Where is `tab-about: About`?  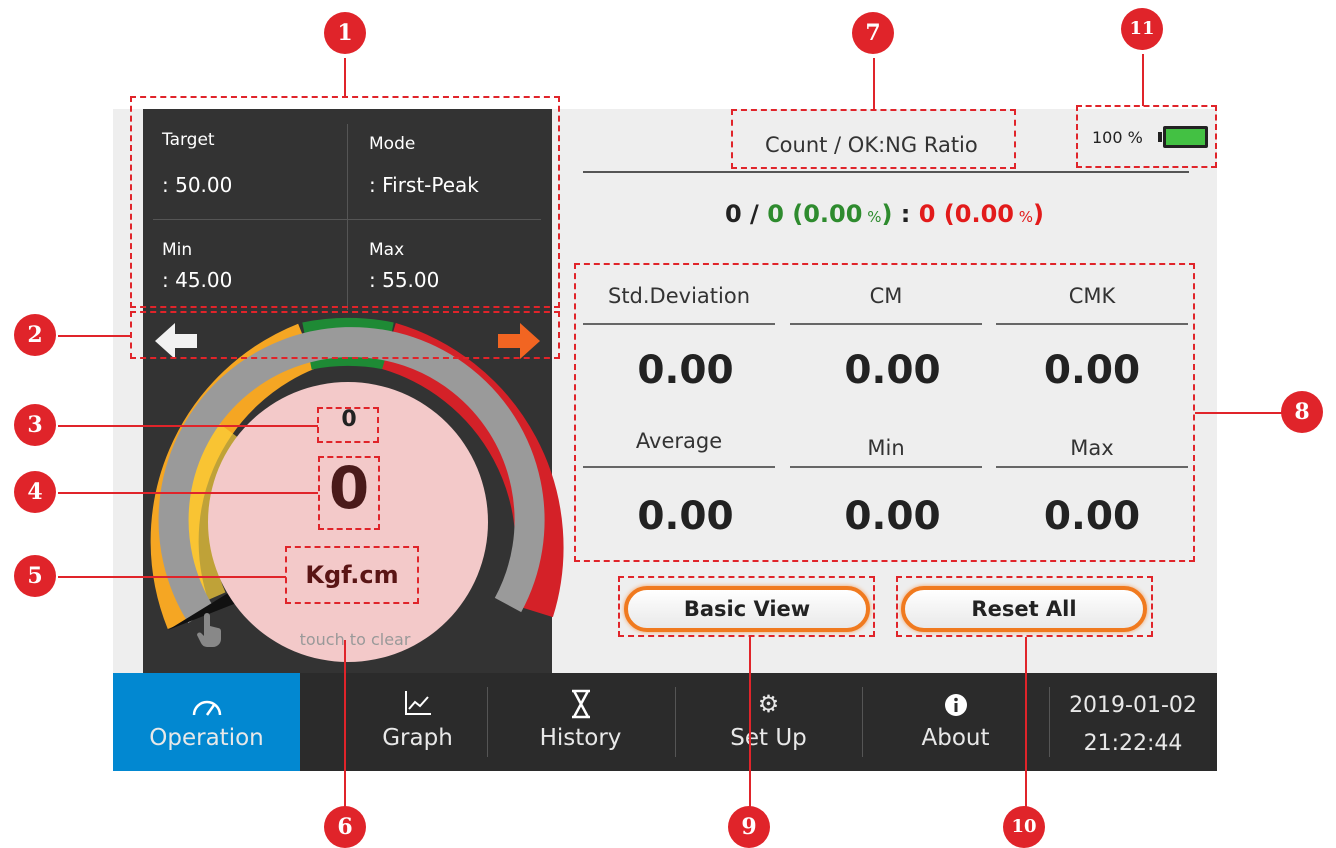
tab-about: About is located at coordinates (955, 722).